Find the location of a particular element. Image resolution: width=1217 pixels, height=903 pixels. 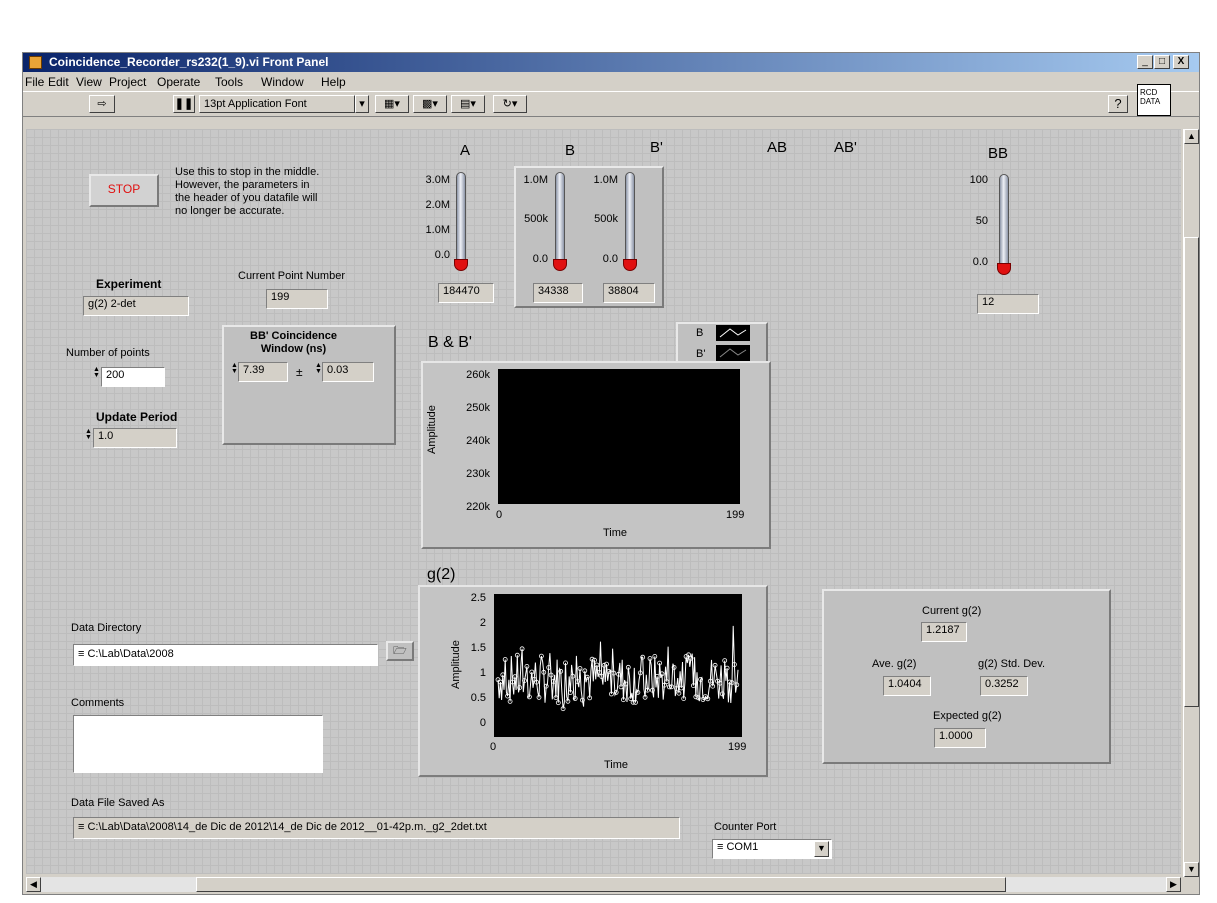

horizontal-scroll-thumb is located at coordinates (601, 884).